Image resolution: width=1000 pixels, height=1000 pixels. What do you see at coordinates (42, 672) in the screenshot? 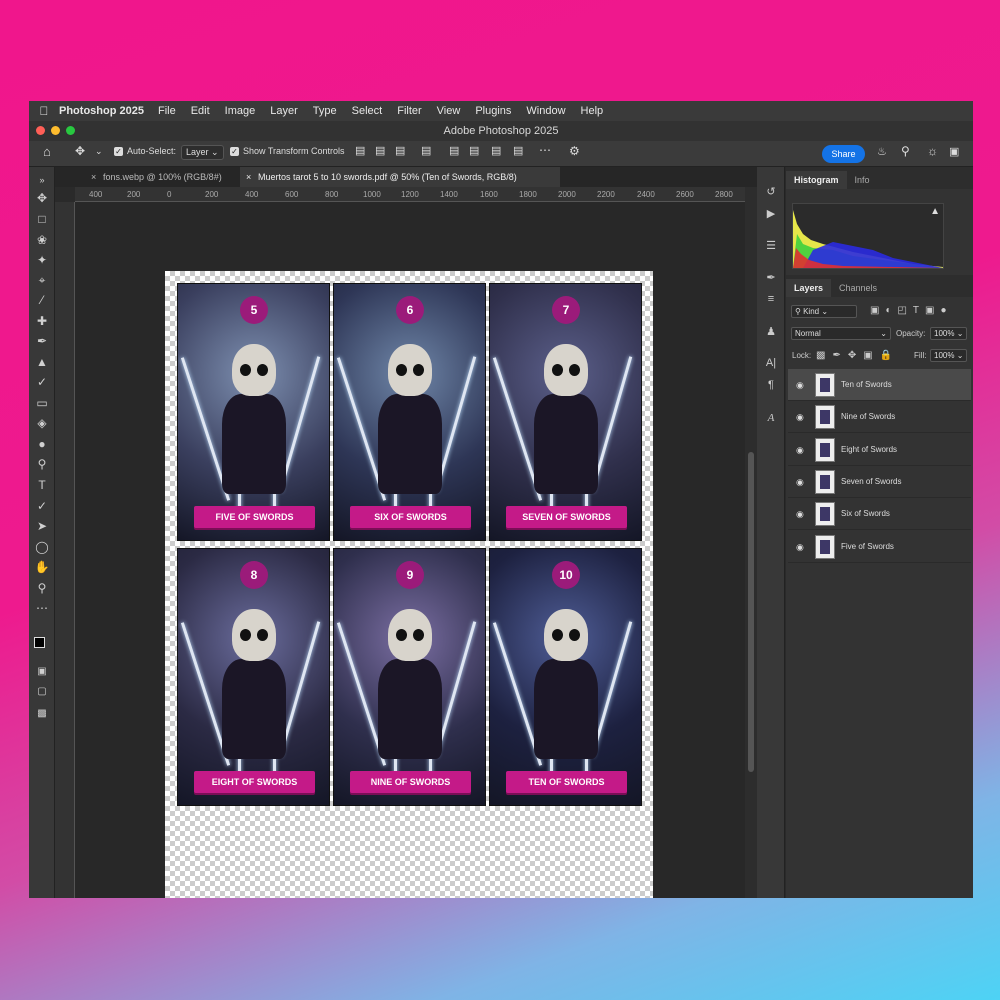
I see `quick-mask-icon: ▣` at bounding box center [42, 672].